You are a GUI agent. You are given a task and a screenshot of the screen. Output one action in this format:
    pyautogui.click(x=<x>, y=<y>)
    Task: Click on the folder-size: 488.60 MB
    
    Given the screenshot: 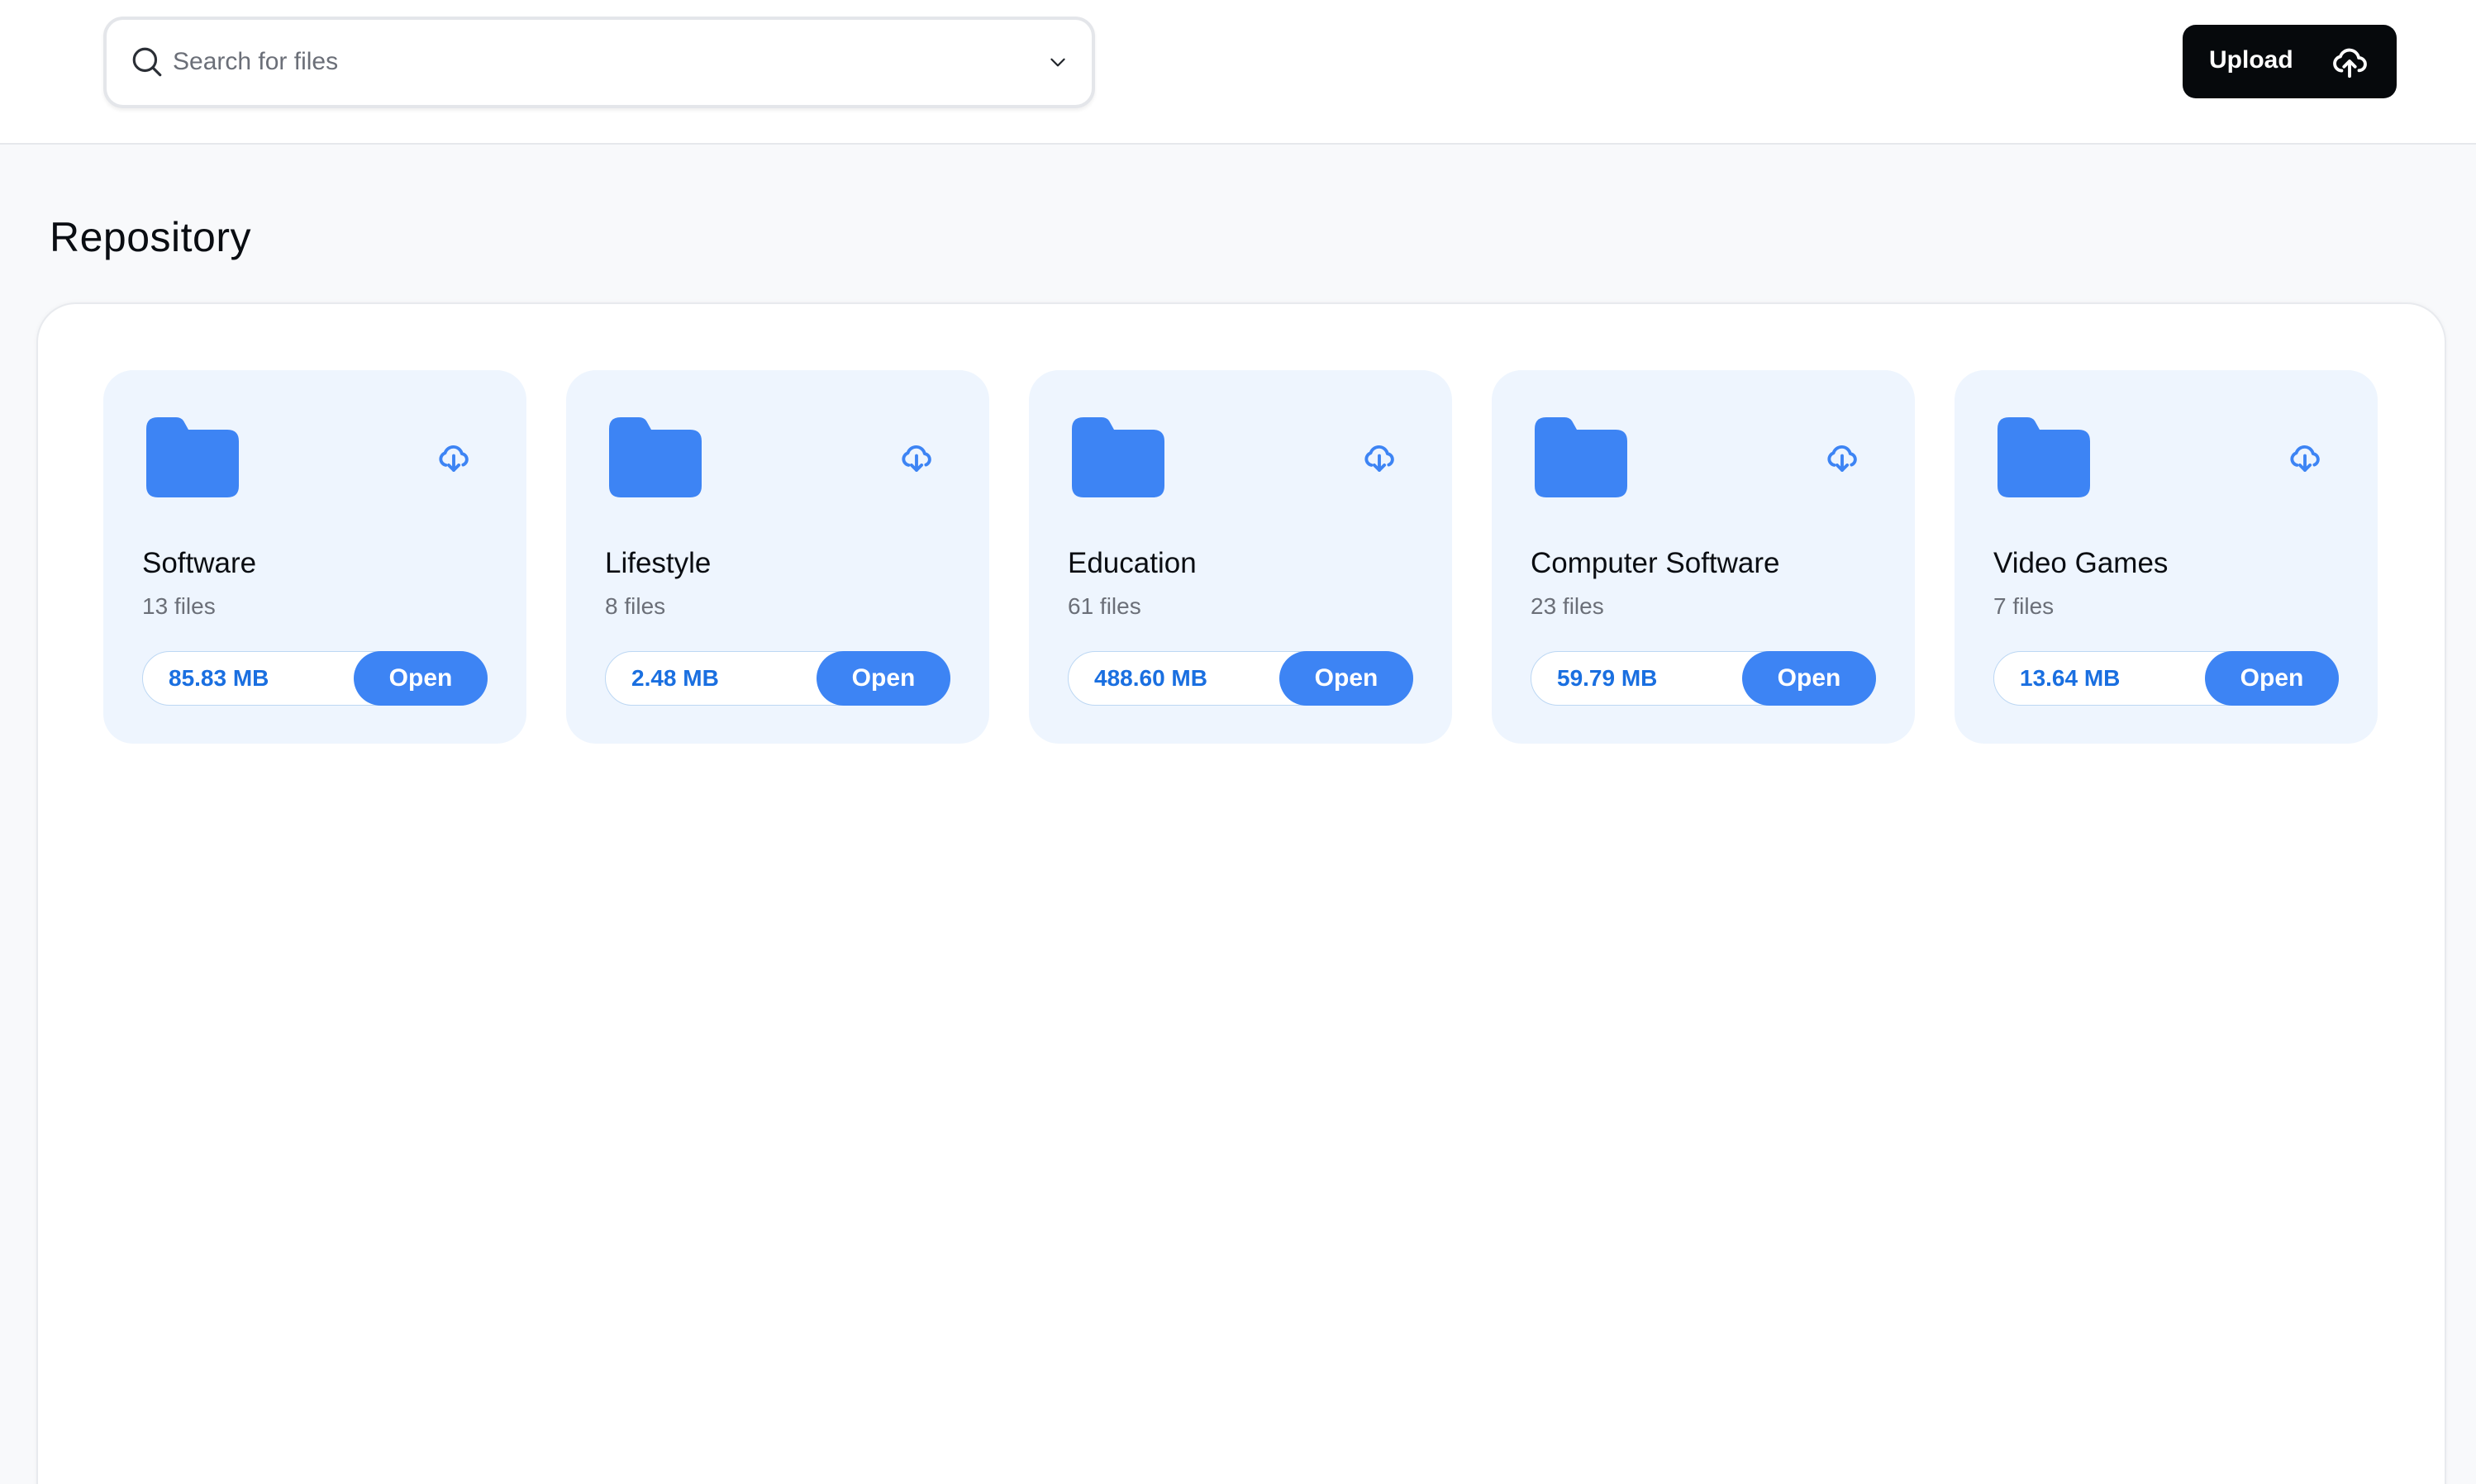 What is the action you would take?
    pyautogui.click(x=1151, y=678)
    